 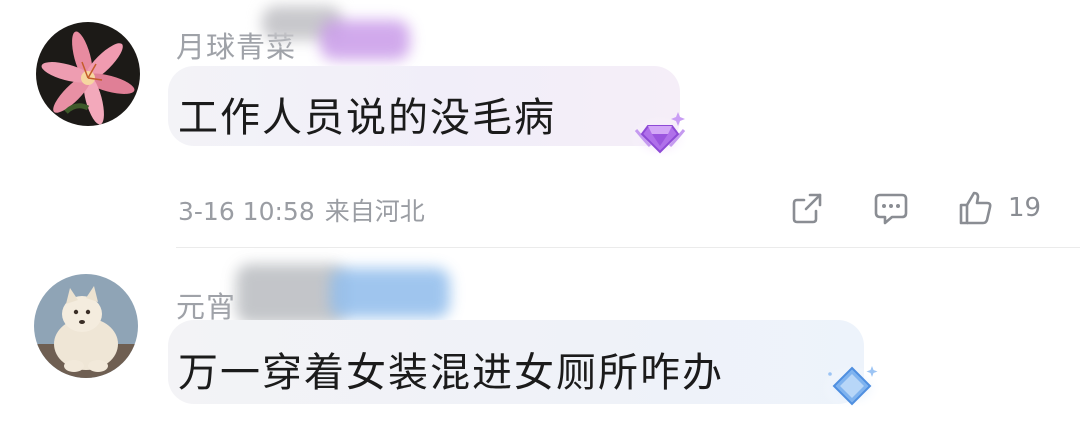 What do you see at coordinates (660, 135) in the screenshot?
I see `purple-diamond-badge-icon` at bounding box center [660, 135].